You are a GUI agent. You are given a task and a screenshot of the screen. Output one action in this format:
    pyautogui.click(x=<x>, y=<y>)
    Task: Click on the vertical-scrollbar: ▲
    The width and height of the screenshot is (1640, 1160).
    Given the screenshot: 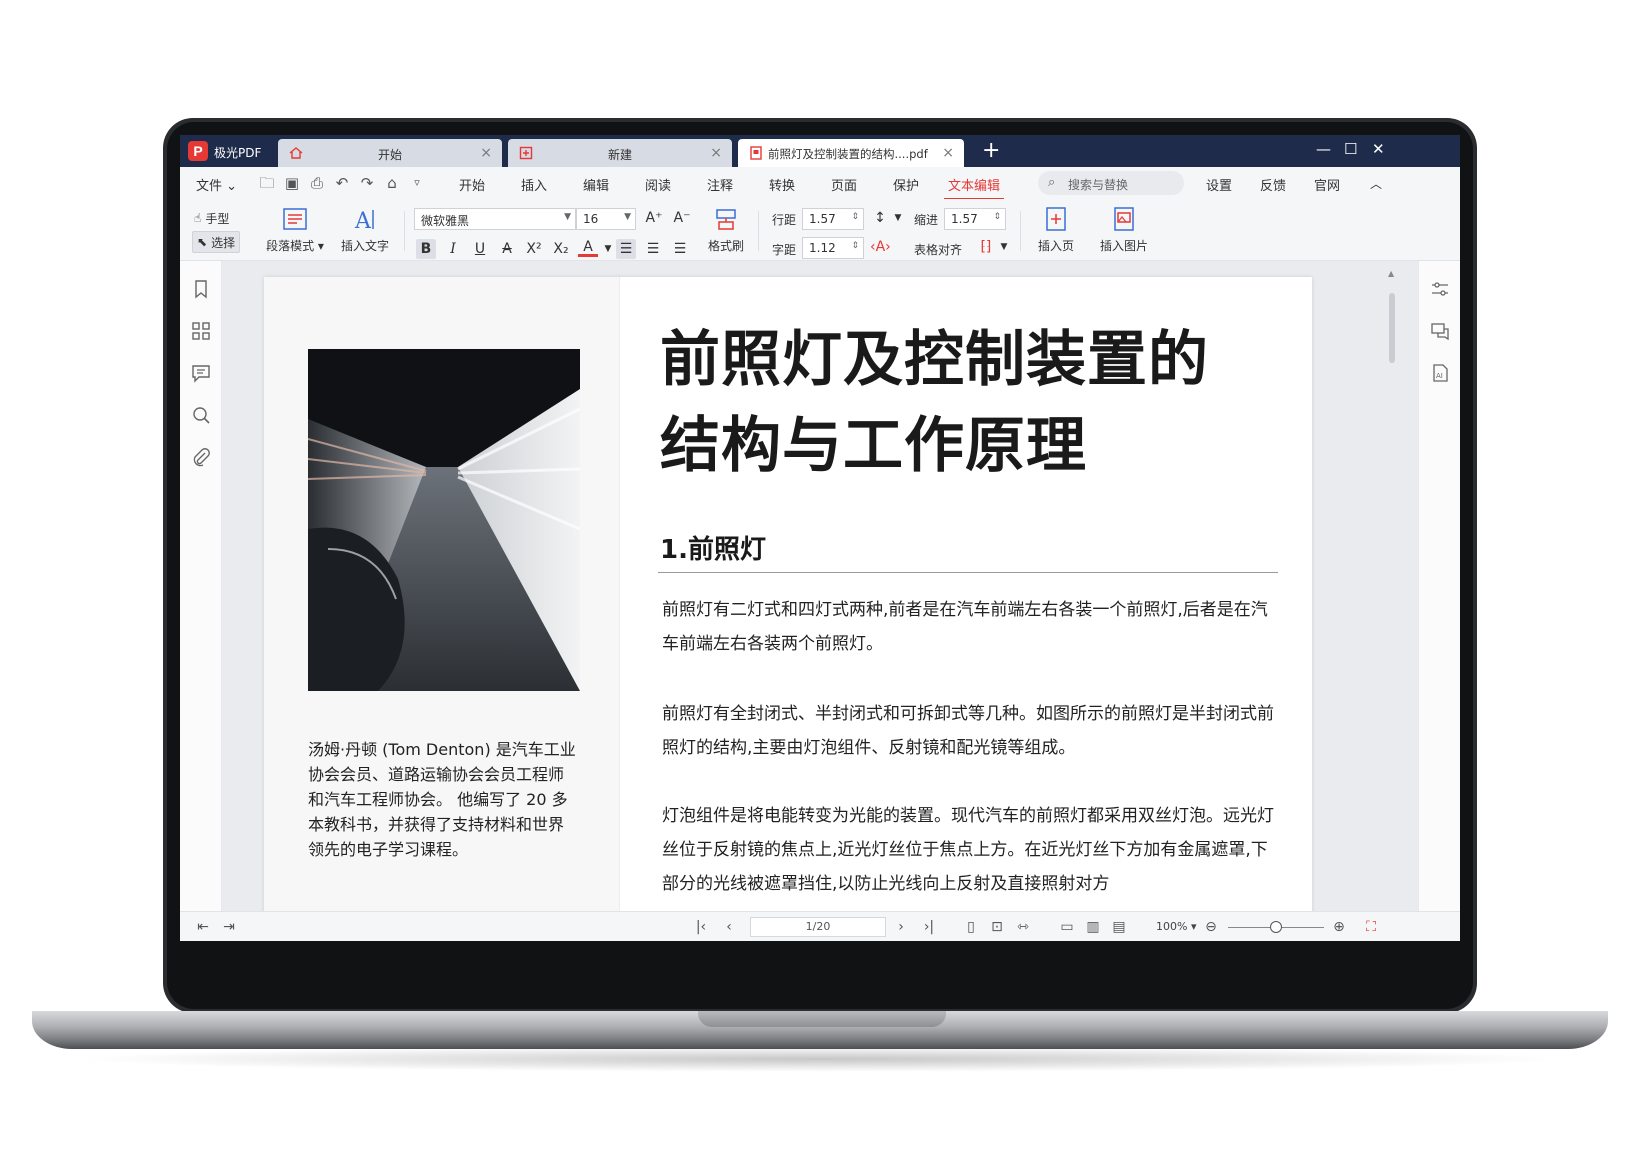 What is the action you would take?
    pyautogui.click(x=1392, y=589)
    